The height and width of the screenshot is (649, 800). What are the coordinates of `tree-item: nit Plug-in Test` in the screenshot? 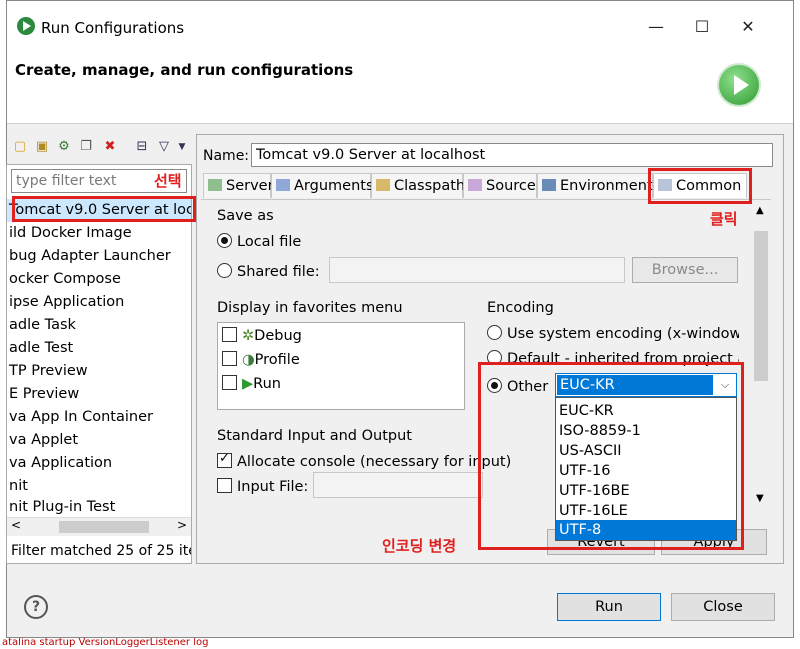 It's located at (99, 507).